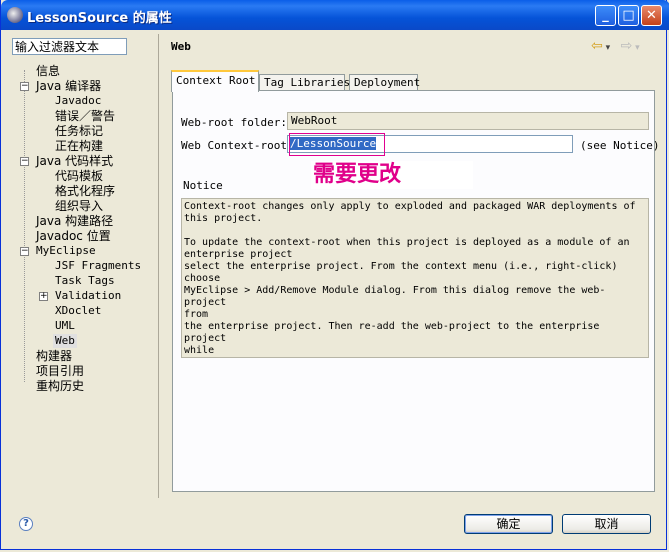 The image size is (669, 552). I want to click on context-root-label: Web Context-root:, so click(237, 145).